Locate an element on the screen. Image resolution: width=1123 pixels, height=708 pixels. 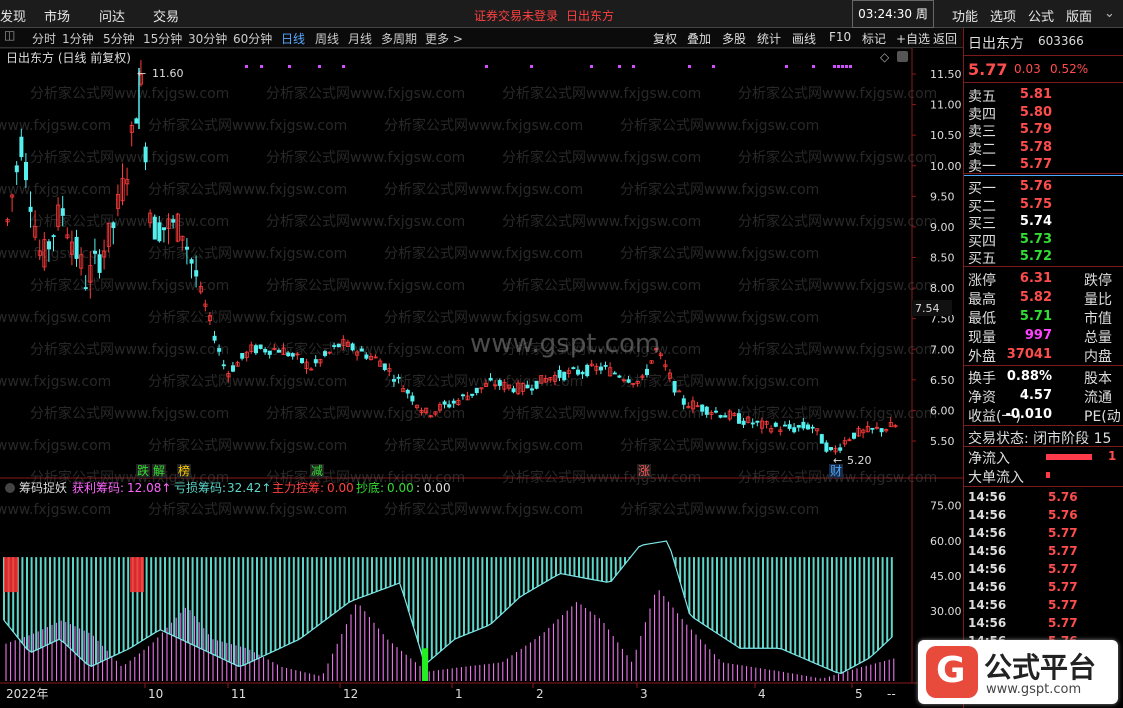
settings-icon is located at coordinates (902, 56).